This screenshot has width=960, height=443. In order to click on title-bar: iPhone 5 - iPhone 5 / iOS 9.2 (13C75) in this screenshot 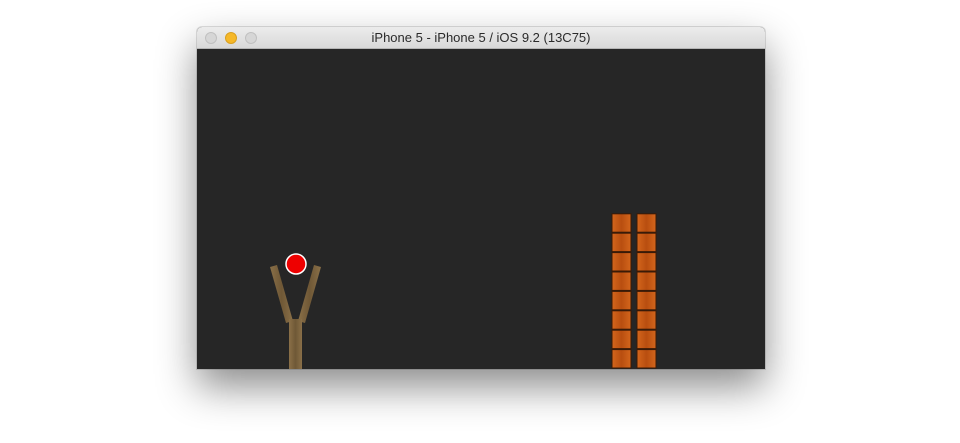, I will do `click(481, 38)`.